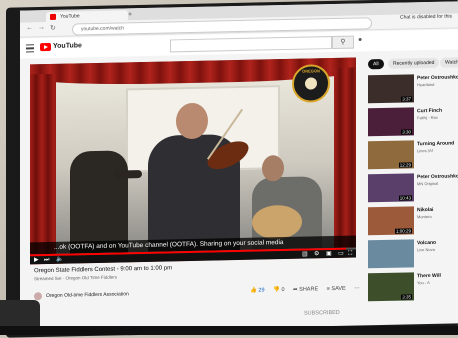  Describe the element at coordinates (345, 163) in the screenshot. I see `curtain-right` at that location.